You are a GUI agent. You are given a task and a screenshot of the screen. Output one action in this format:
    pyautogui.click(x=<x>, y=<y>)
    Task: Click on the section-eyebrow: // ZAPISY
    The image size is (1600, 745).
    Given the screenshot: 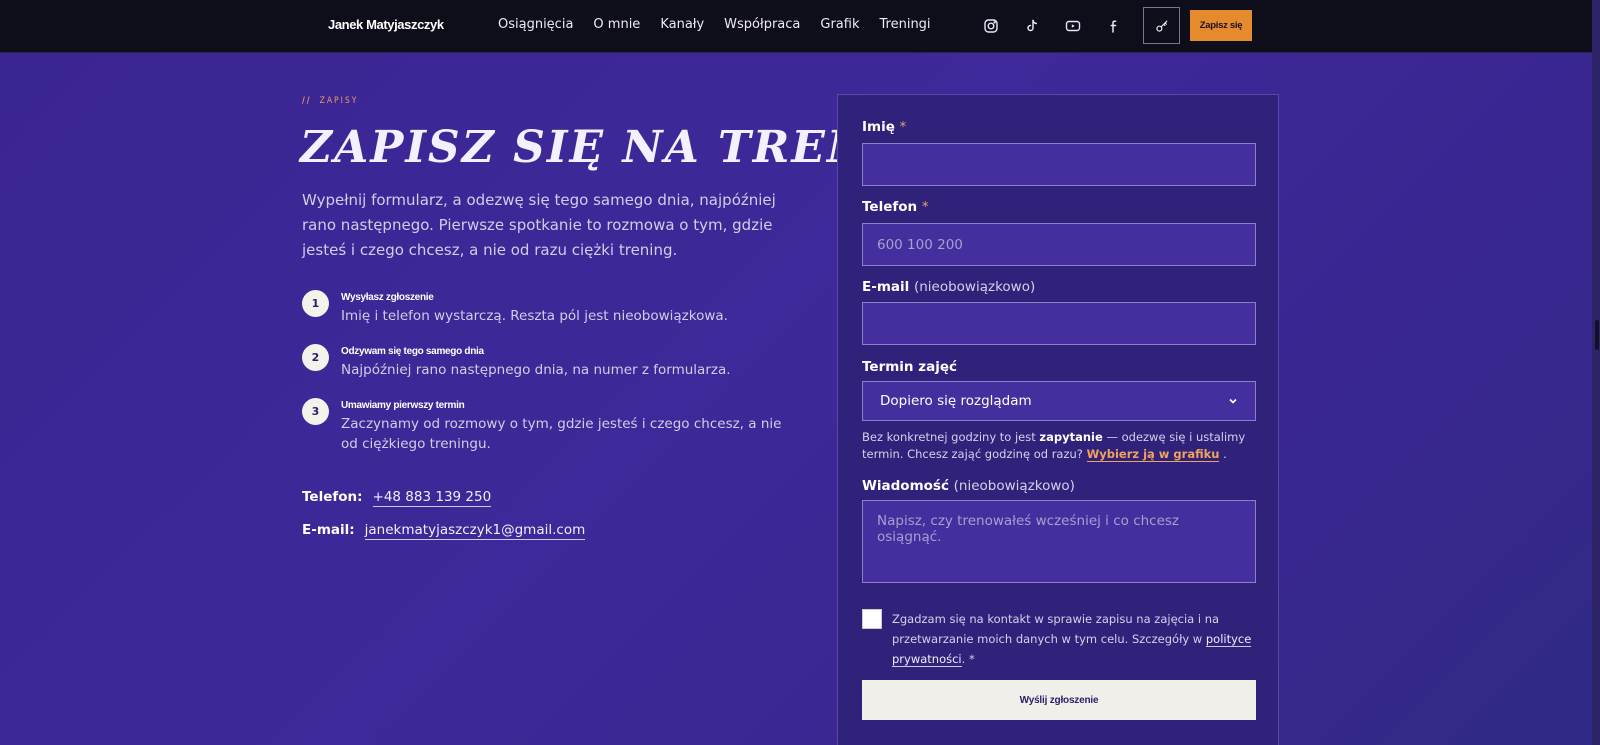 What is the action you would take?
    pyautogui.click(x=330, y=101)
    